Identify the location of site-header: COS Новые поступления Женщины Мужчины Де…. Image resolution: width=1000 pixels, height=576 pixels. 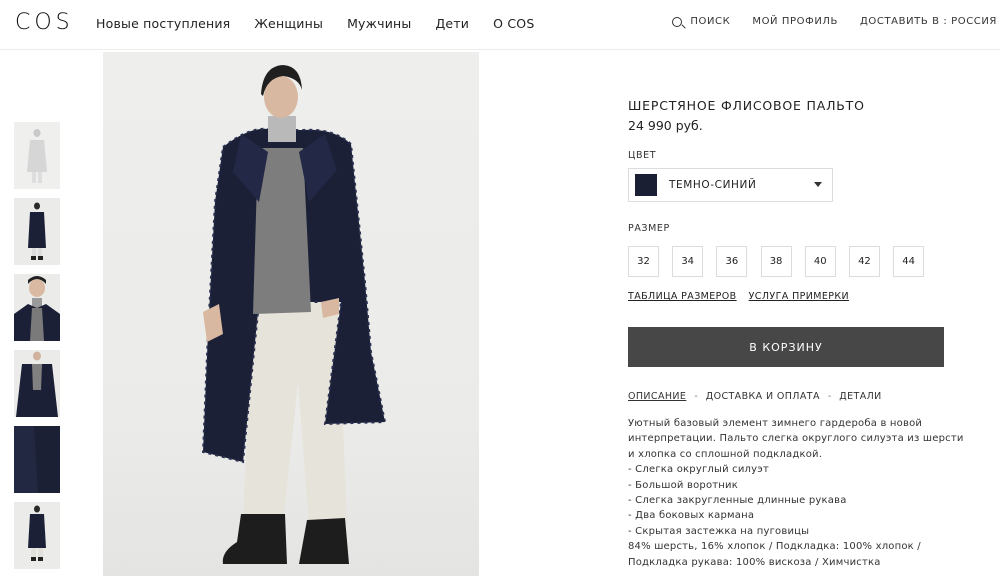
(500, 25).